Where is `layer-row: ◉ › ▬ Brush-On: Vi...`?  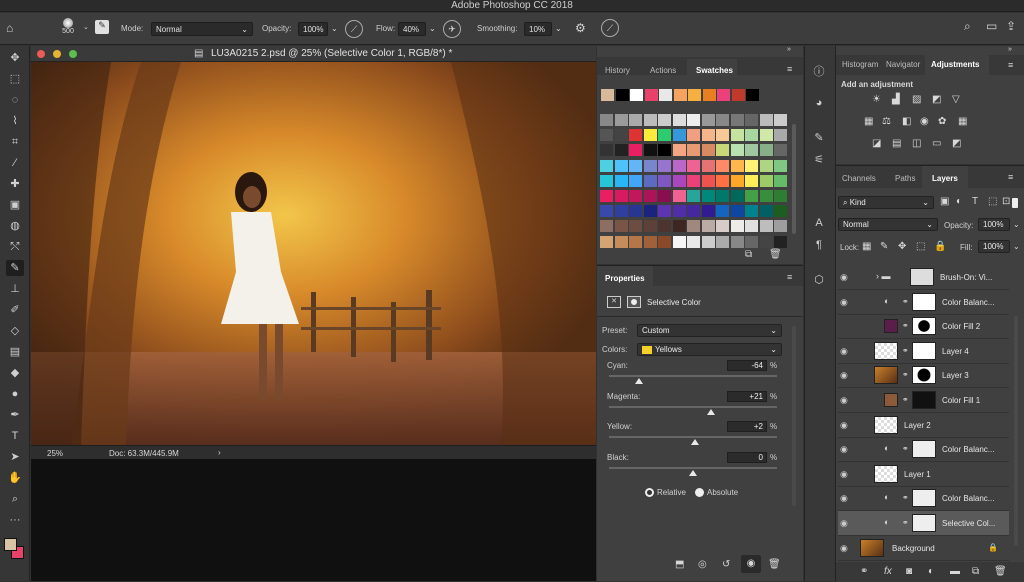 layer-row: ◉ › ▬ Brush-On: Vi... is located at coordinates (923, 277).